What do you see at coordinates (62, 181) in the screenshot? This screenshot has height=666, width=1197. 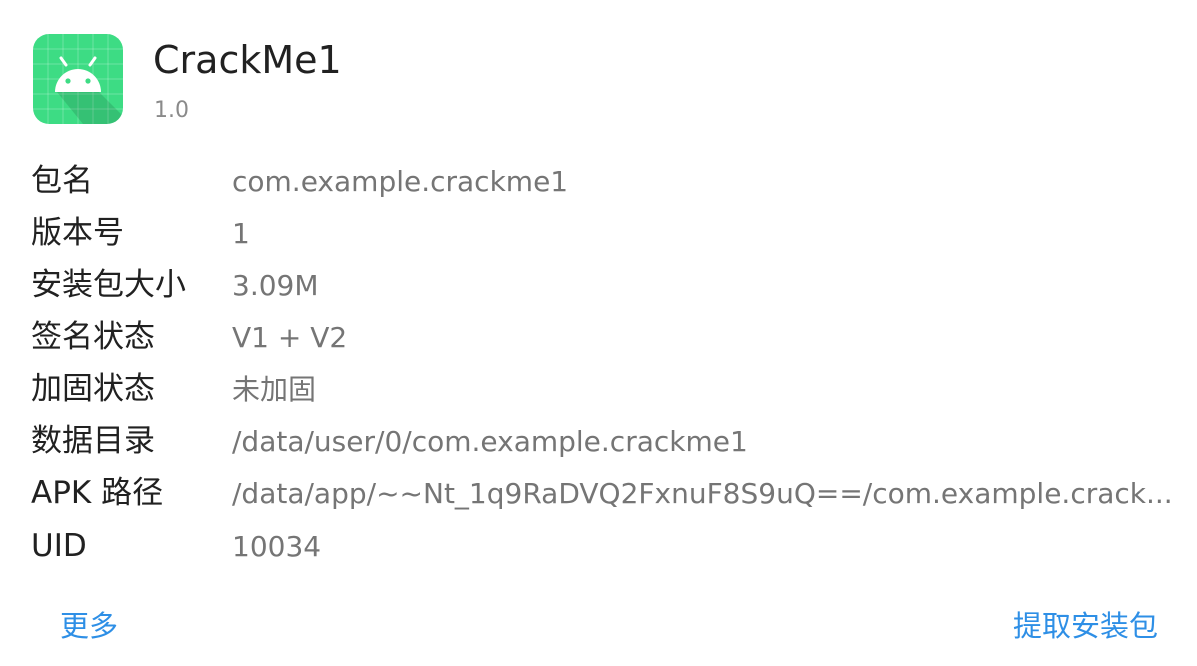 I see `info-label: 包名` at bounding box center [62, 181].